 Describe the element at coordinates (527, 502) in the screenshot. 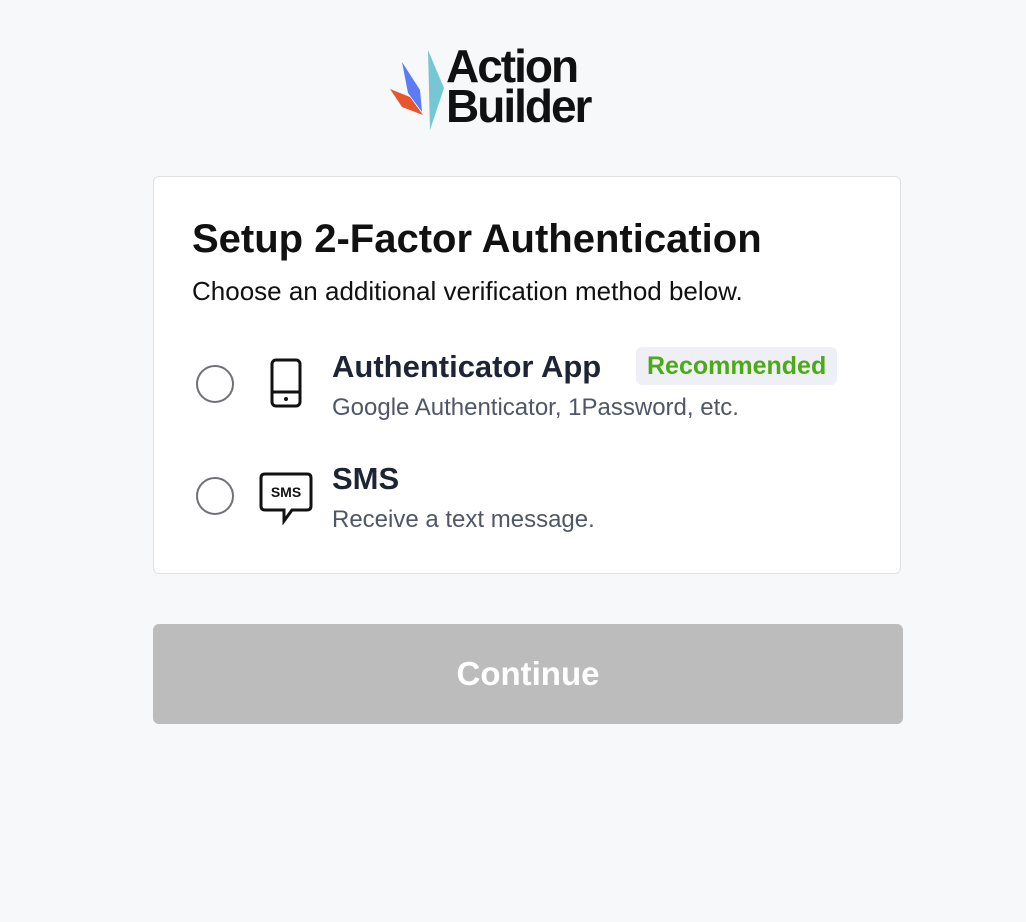

I see `option-sms: SMS SMS Receive a text message.` at that location.